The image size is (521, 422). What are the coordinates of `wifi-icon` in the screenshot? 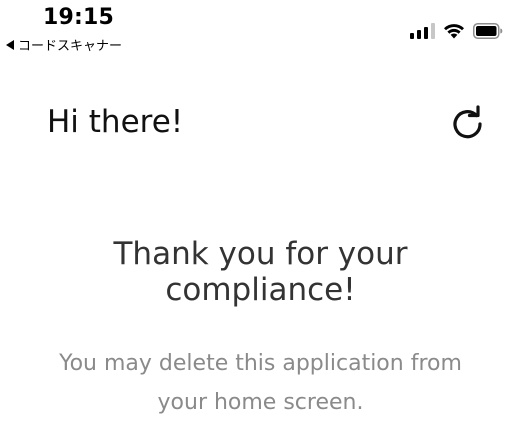 It's located at (454, 31).